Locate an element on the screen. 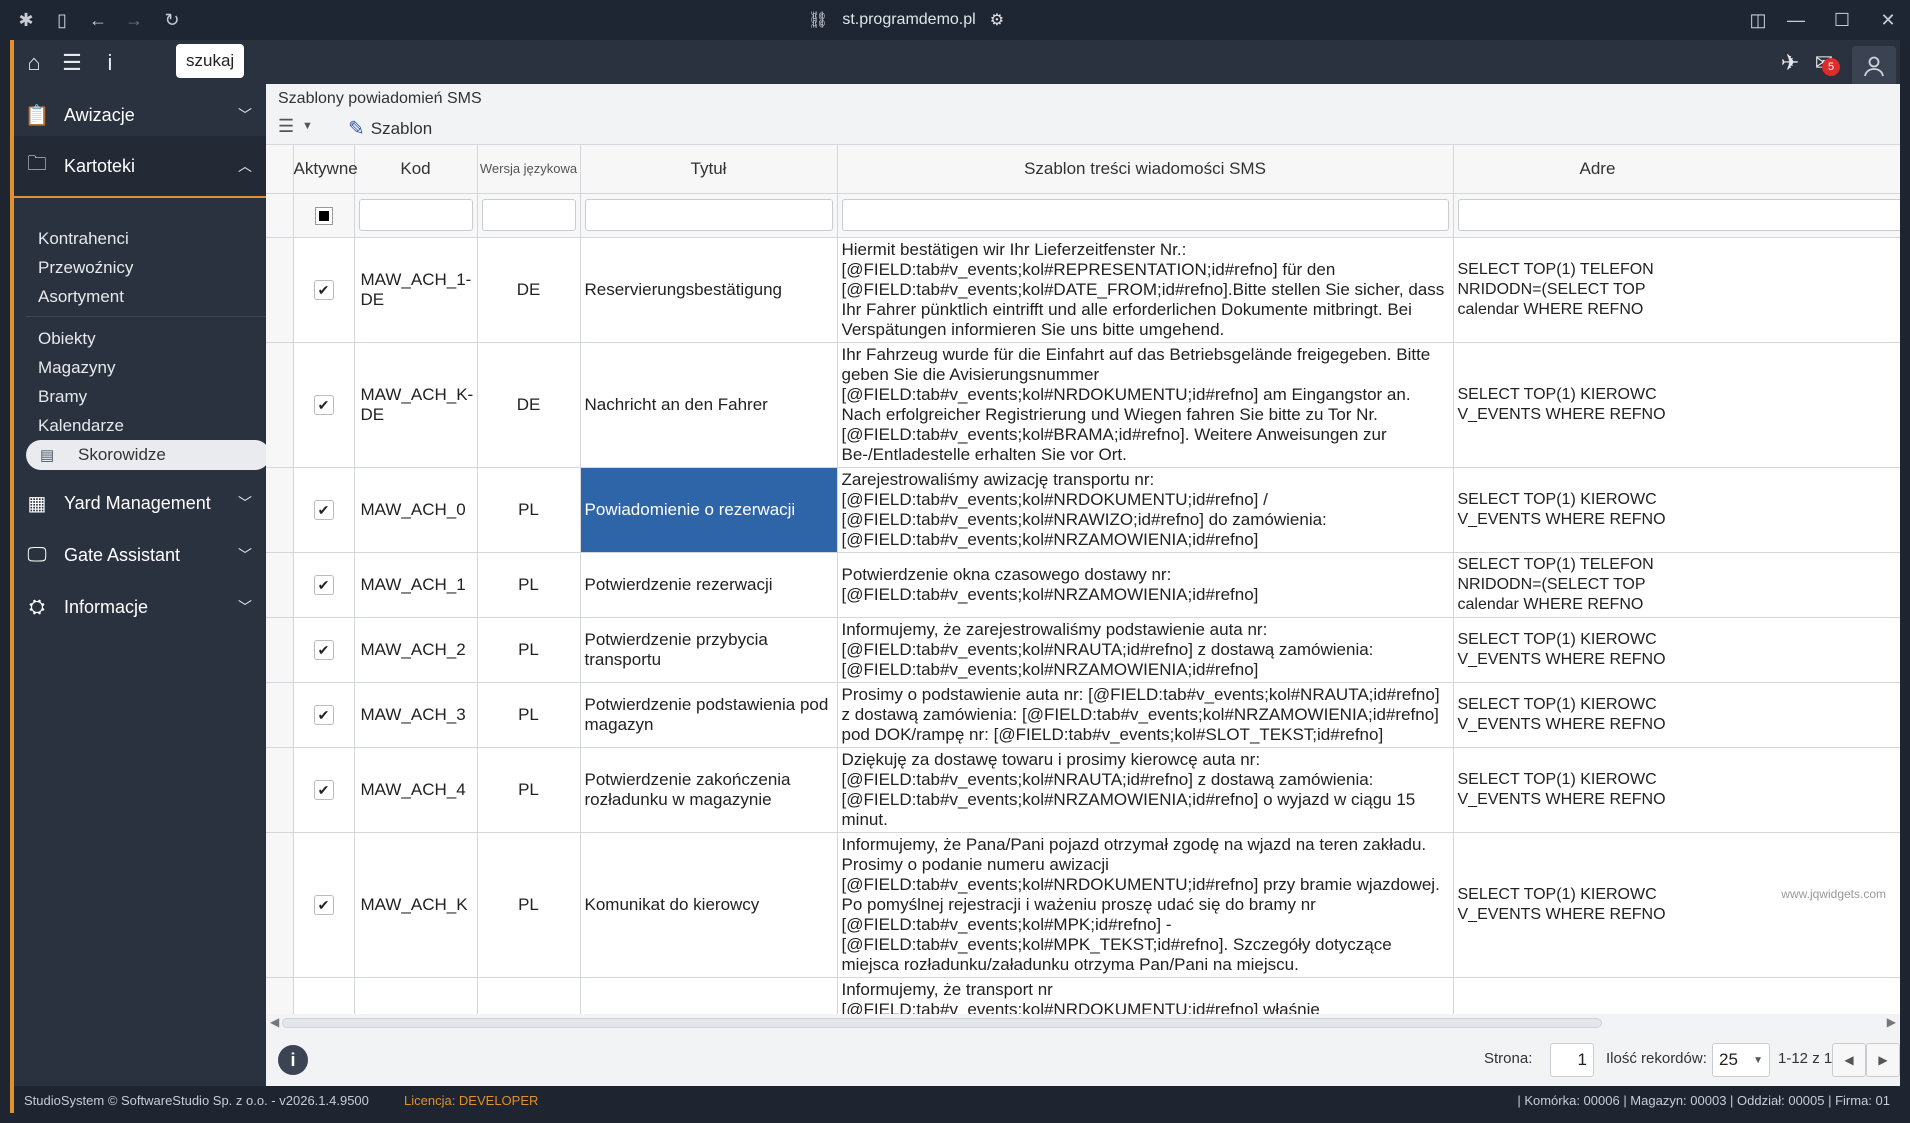  hamburger-menu-icon: ☰ is located at coordinates (286, 126).